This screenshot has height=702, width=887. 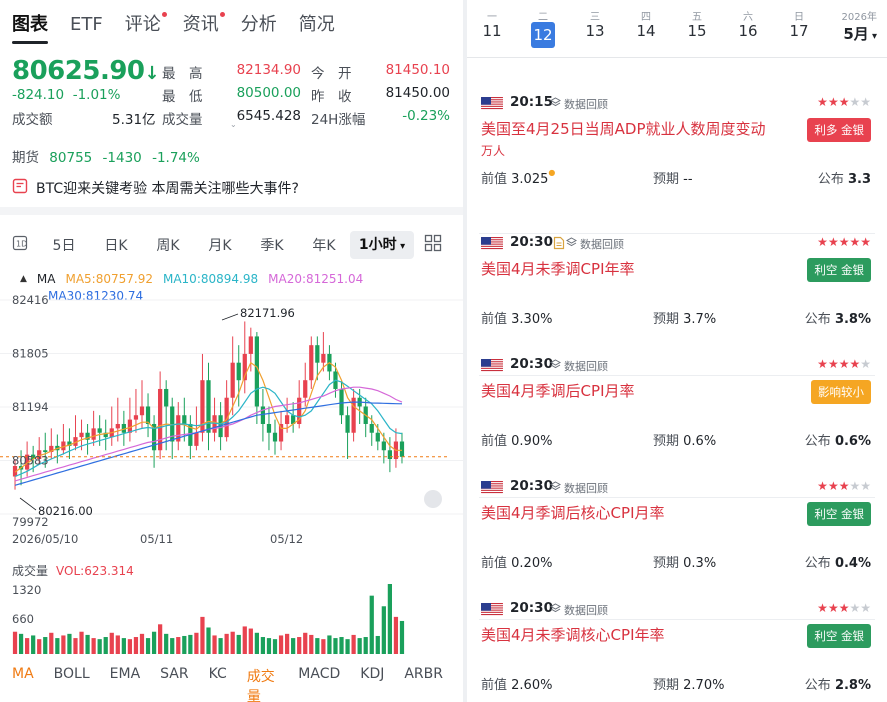 I want to click on dropdown-caret-icon: ⌄, so click(x=233, y=124).